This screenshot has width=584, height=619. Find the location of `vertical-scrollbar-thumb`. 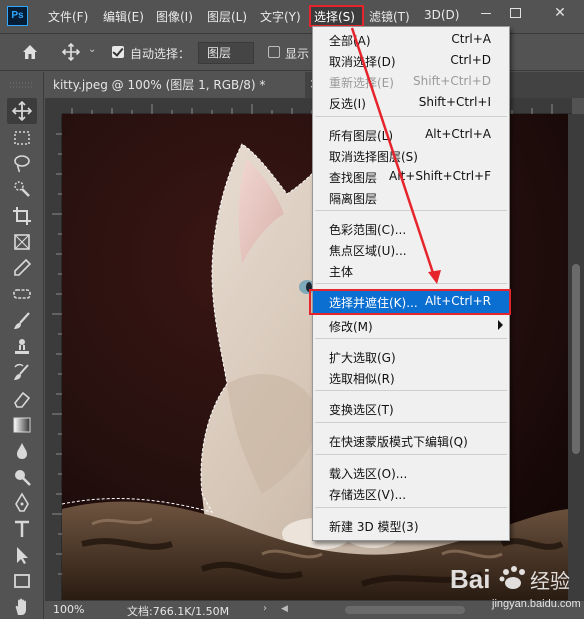

vertical-scrollbar-thumb is located at coordinates (576, 359).